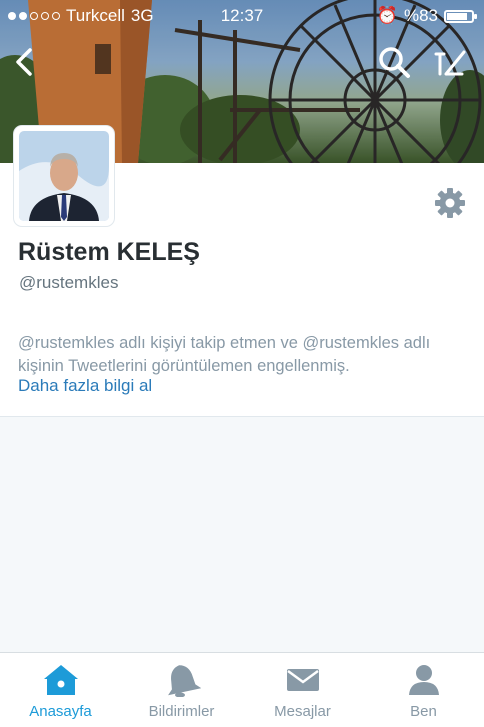  I want to click on bell-icon, so click(184, 681).